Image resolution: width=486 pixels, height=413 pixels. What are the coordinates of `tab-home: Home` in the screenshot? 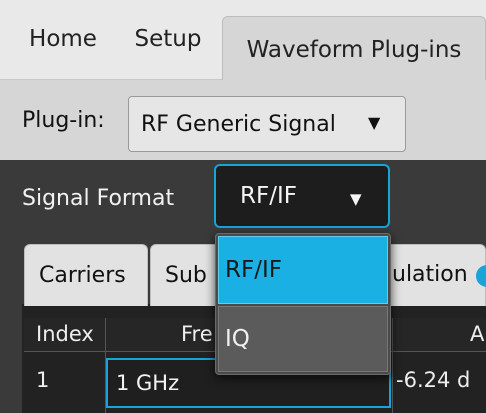 It's located at (63, 39).